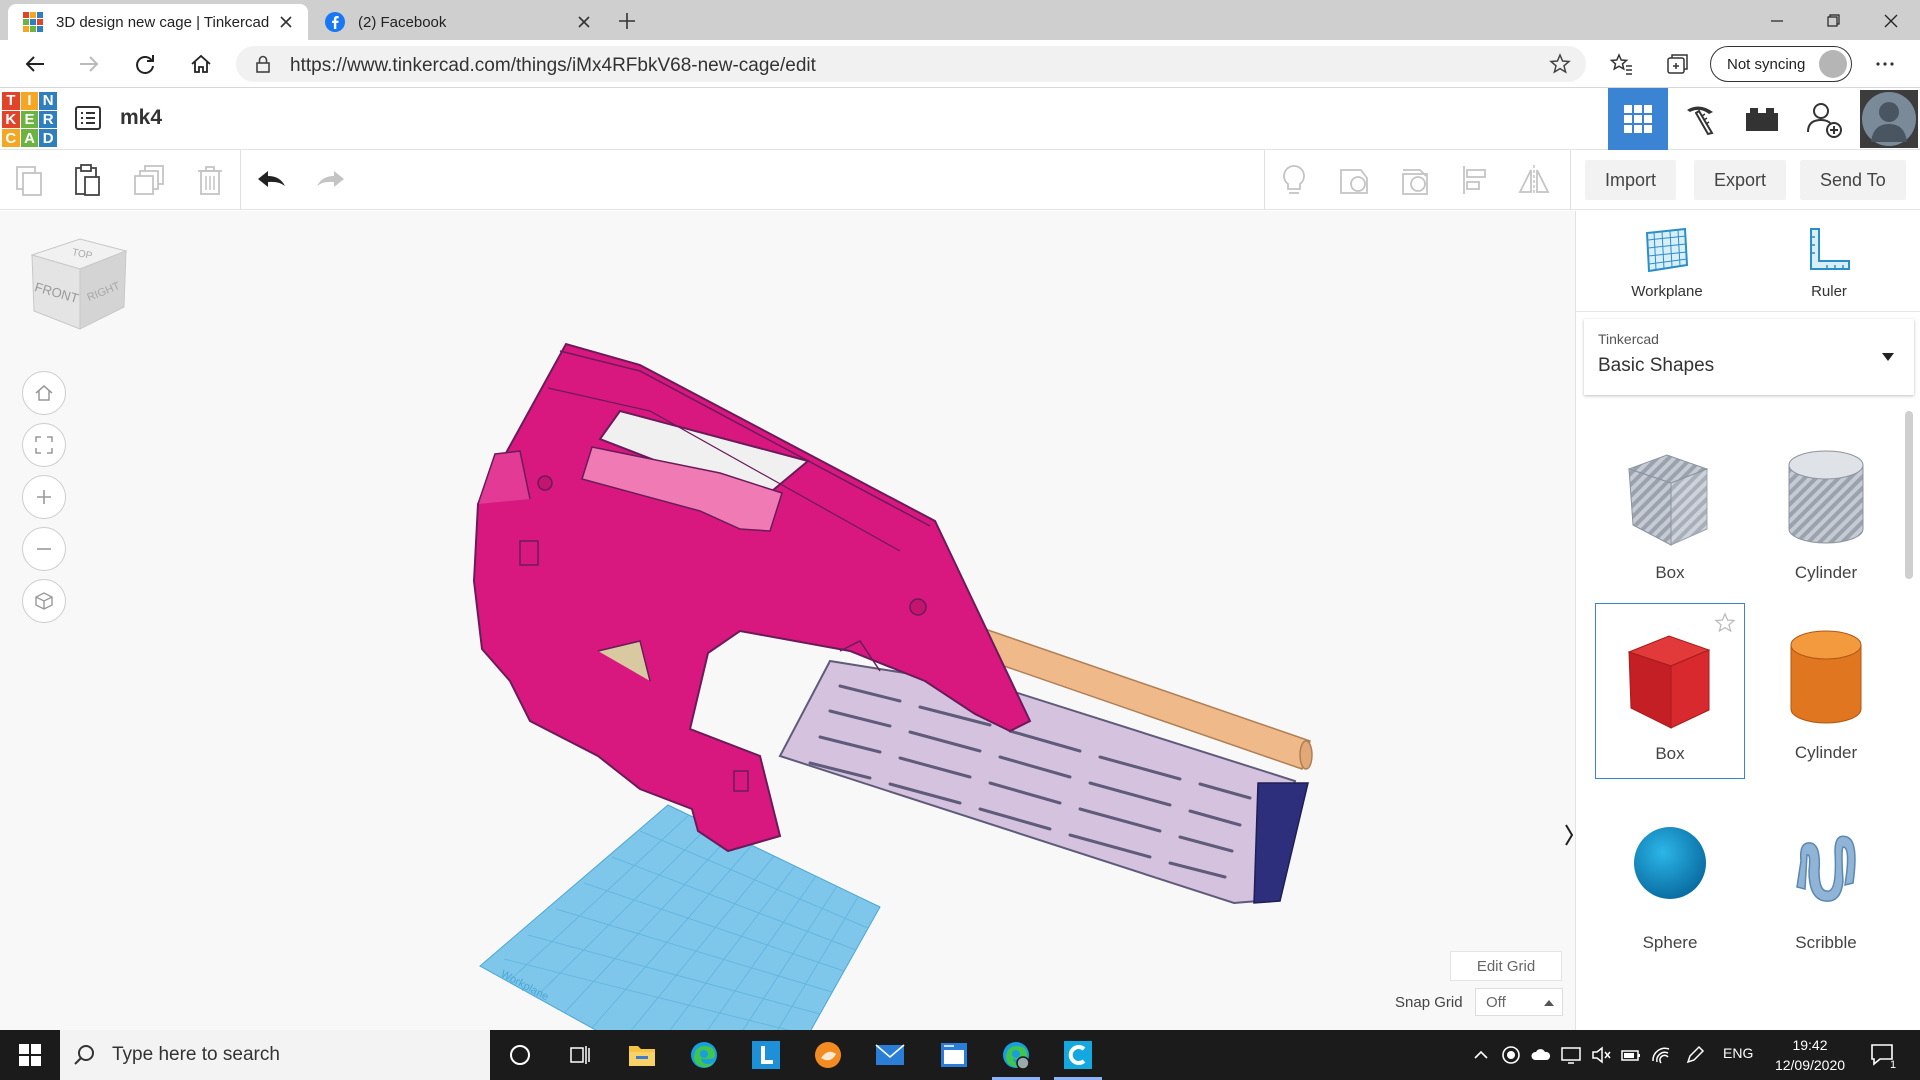 This screenshot has height=1080, width=1920. Describe the element at coordinates (35, 64) in the screenshot. I see `back-arrow-icon` at that location.